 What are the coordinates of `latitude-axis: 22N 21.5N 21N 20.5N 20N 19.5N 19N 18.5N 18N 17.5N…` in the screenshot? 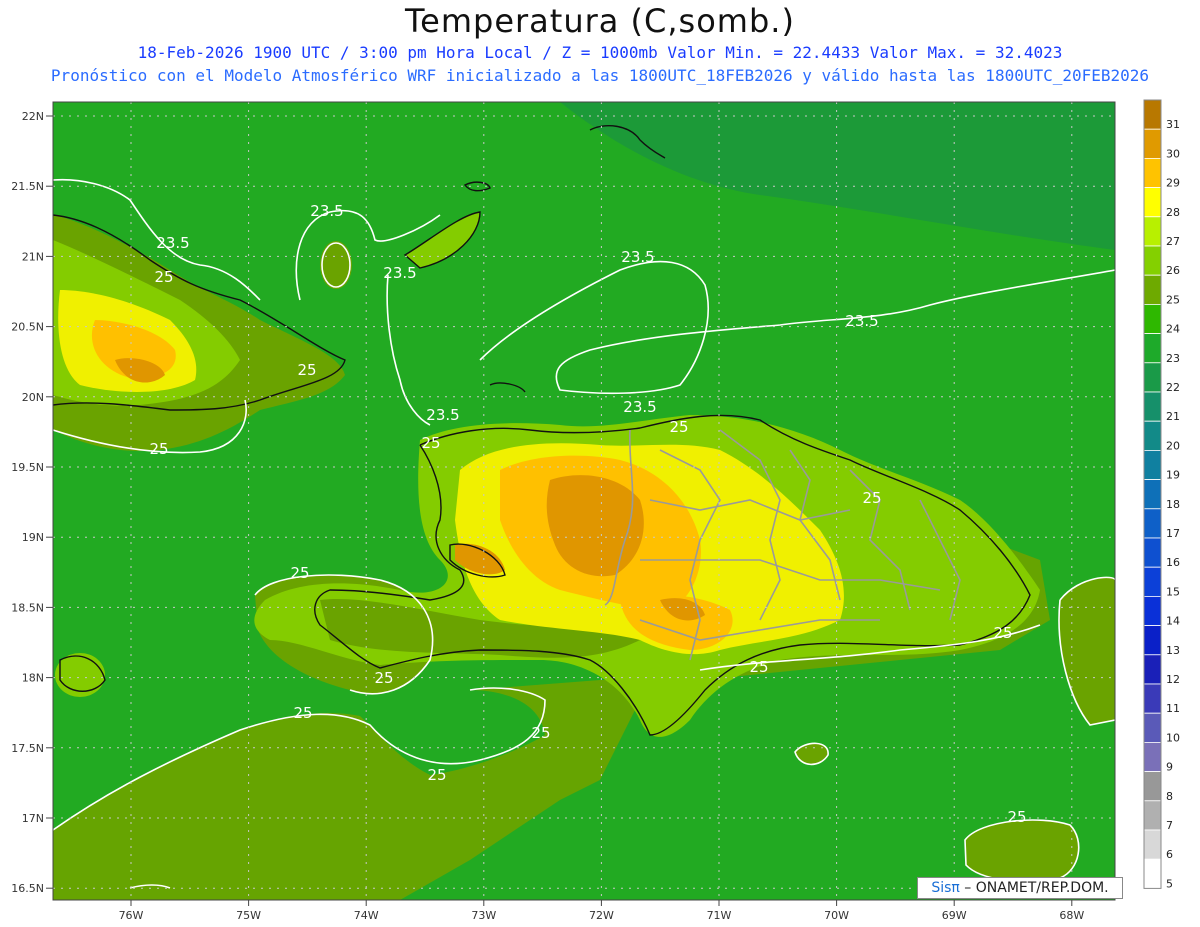 It's located at (32, 502).